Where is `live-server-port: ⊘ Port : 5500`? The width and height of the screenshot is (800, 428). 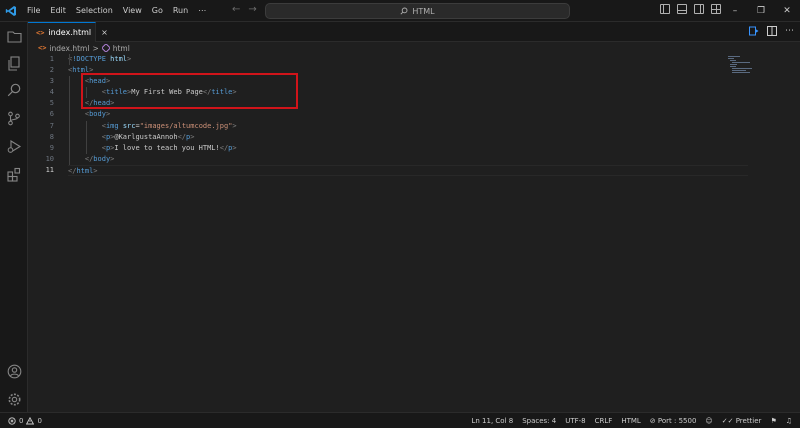
live-server-port: ⊘ Port : 5500 is located at coordinates (673, 421).